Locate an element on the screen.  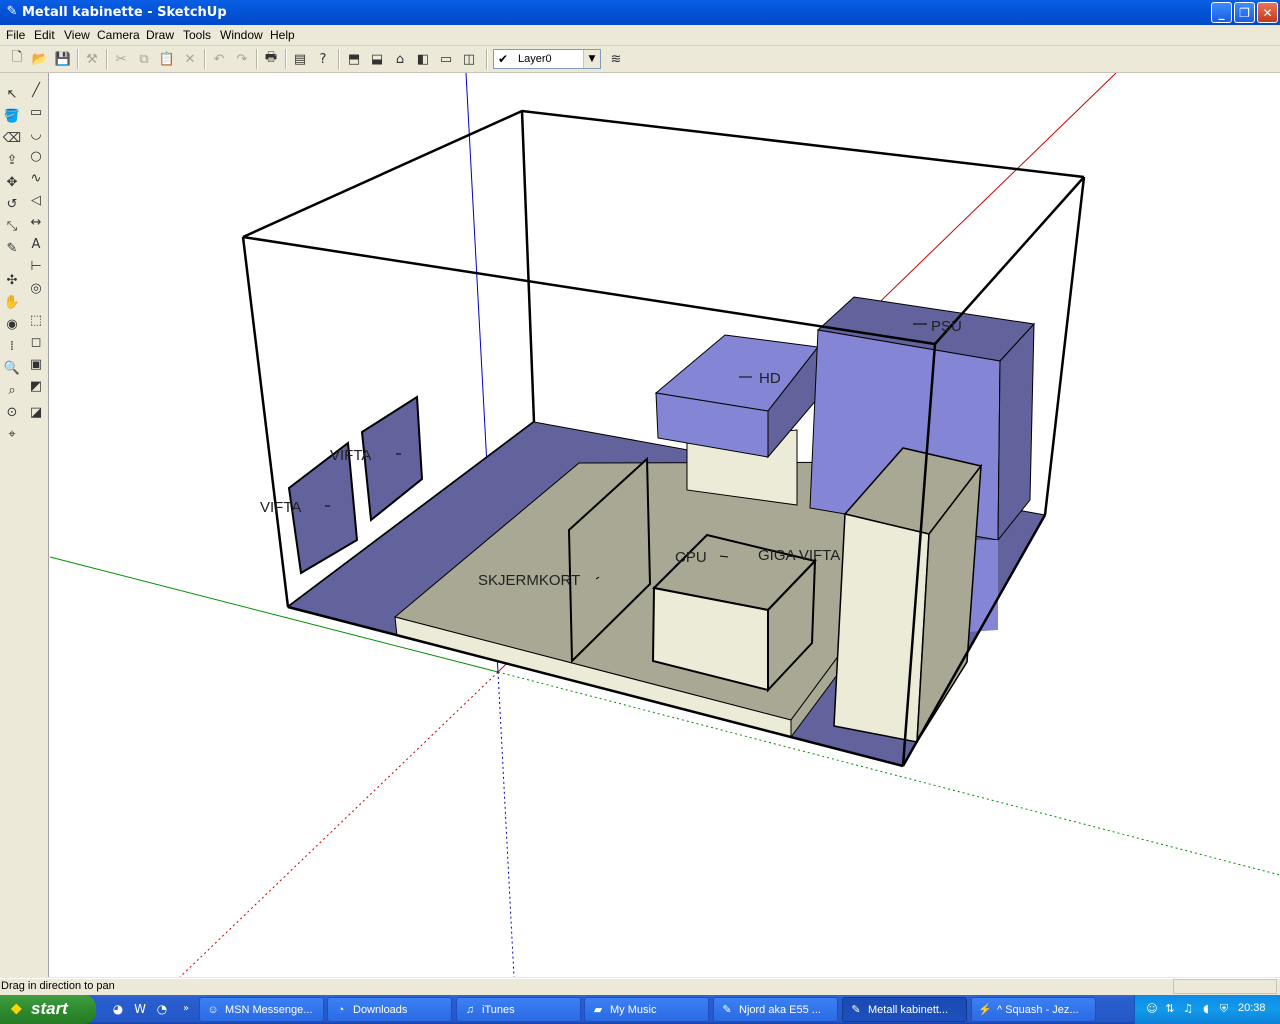
menu-camera: Camera is located at coordinates (118, 35).